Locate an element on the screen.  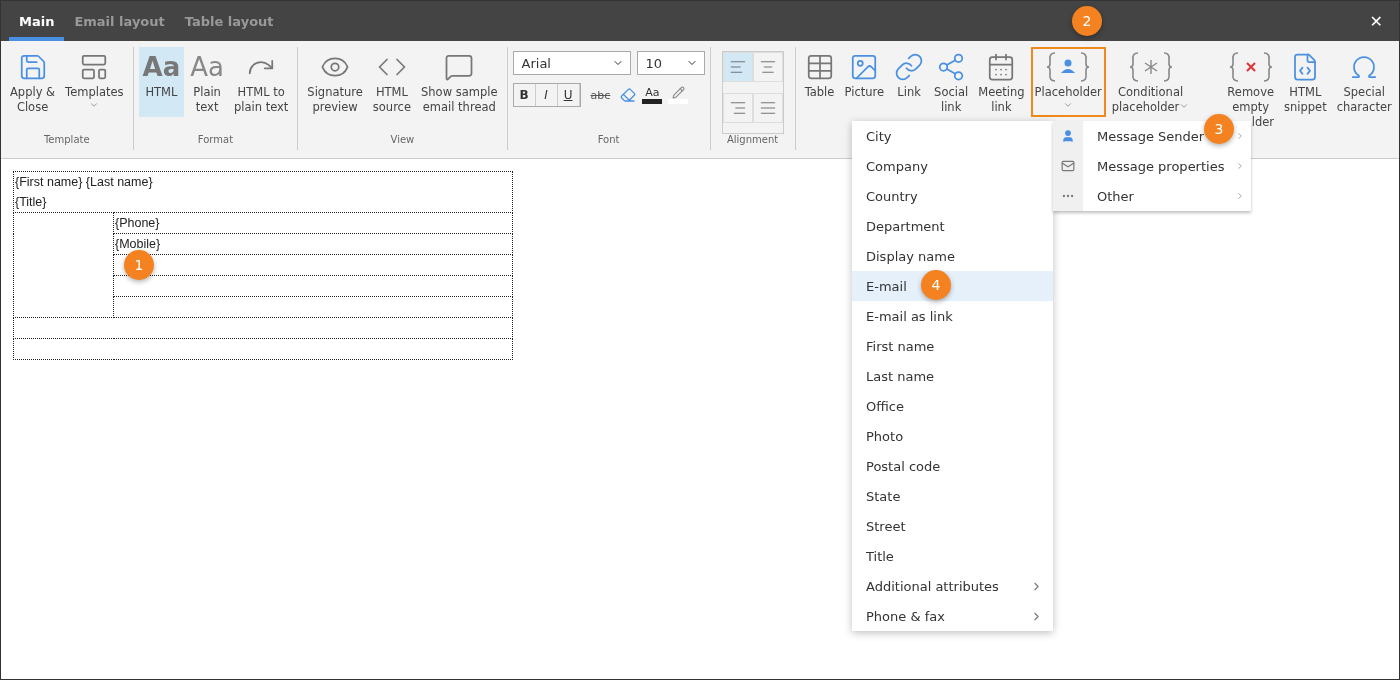
ribbon-button: HTML snippet is located at coordinates (1305, 82).